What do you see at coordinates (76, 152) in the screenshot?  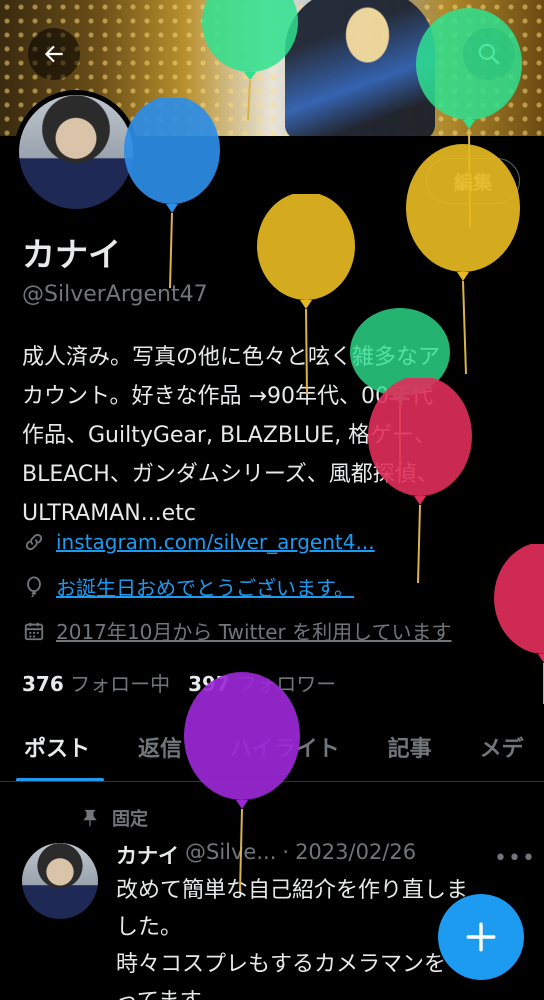 I see `profile-avatar` at bounding box center [76, 152].